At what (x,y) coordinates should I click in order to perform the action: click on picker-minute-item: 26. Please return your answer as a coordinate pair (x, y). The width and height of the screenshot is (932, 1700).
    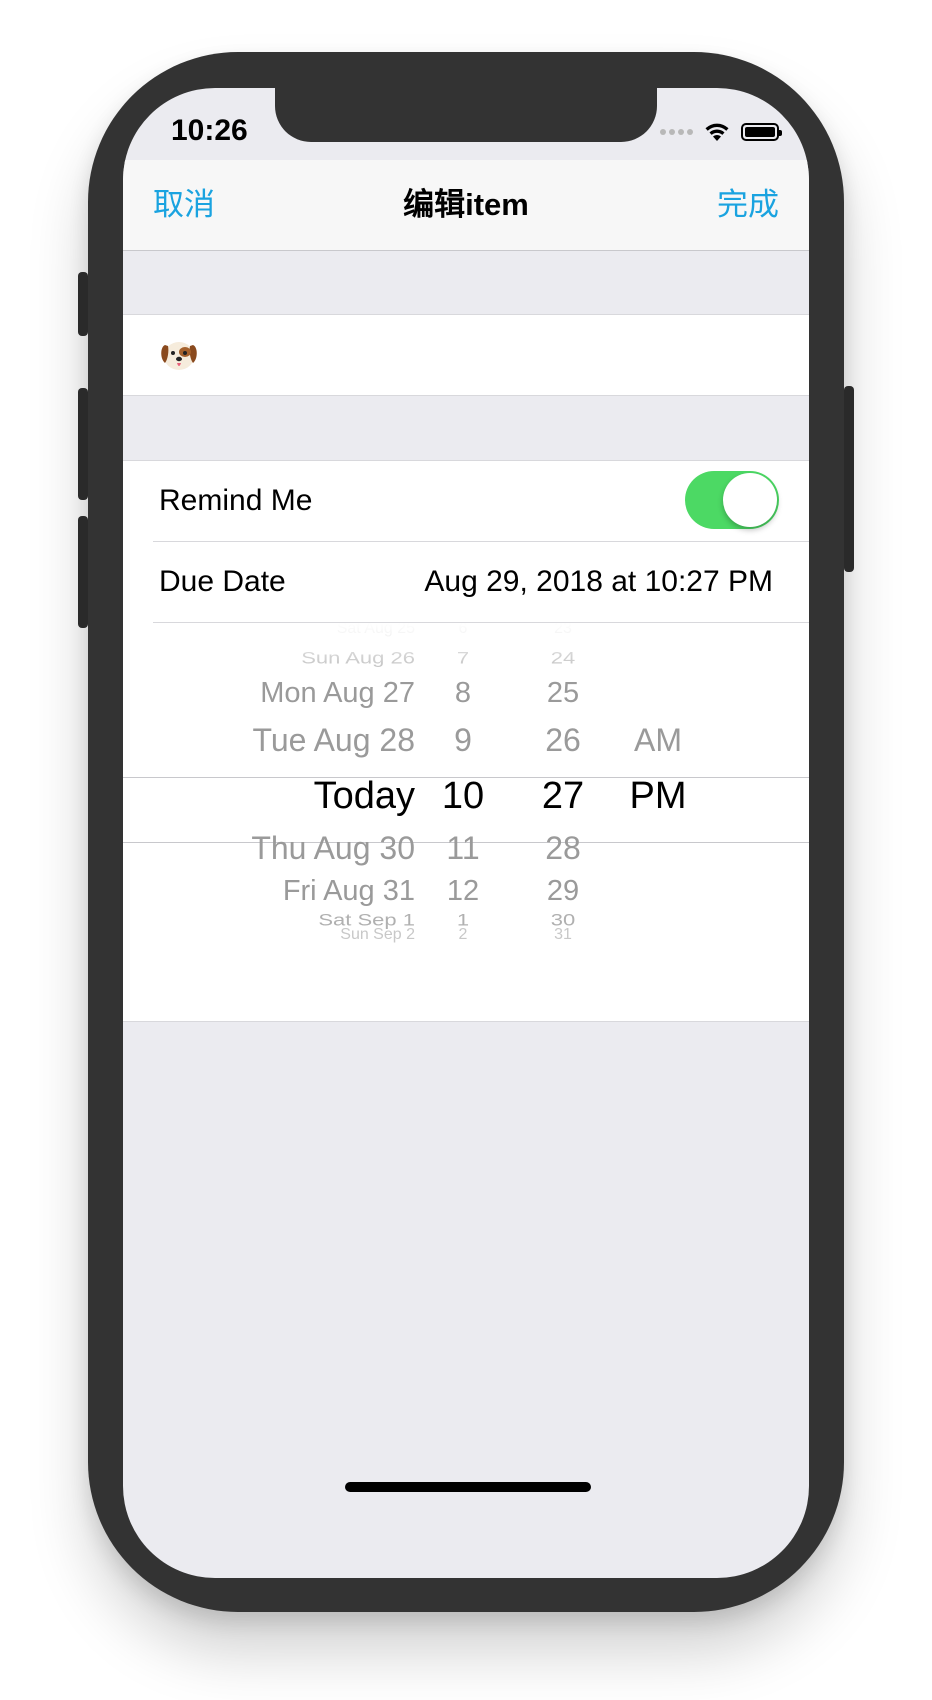
    Looking at the image, I should click on (563, 740).